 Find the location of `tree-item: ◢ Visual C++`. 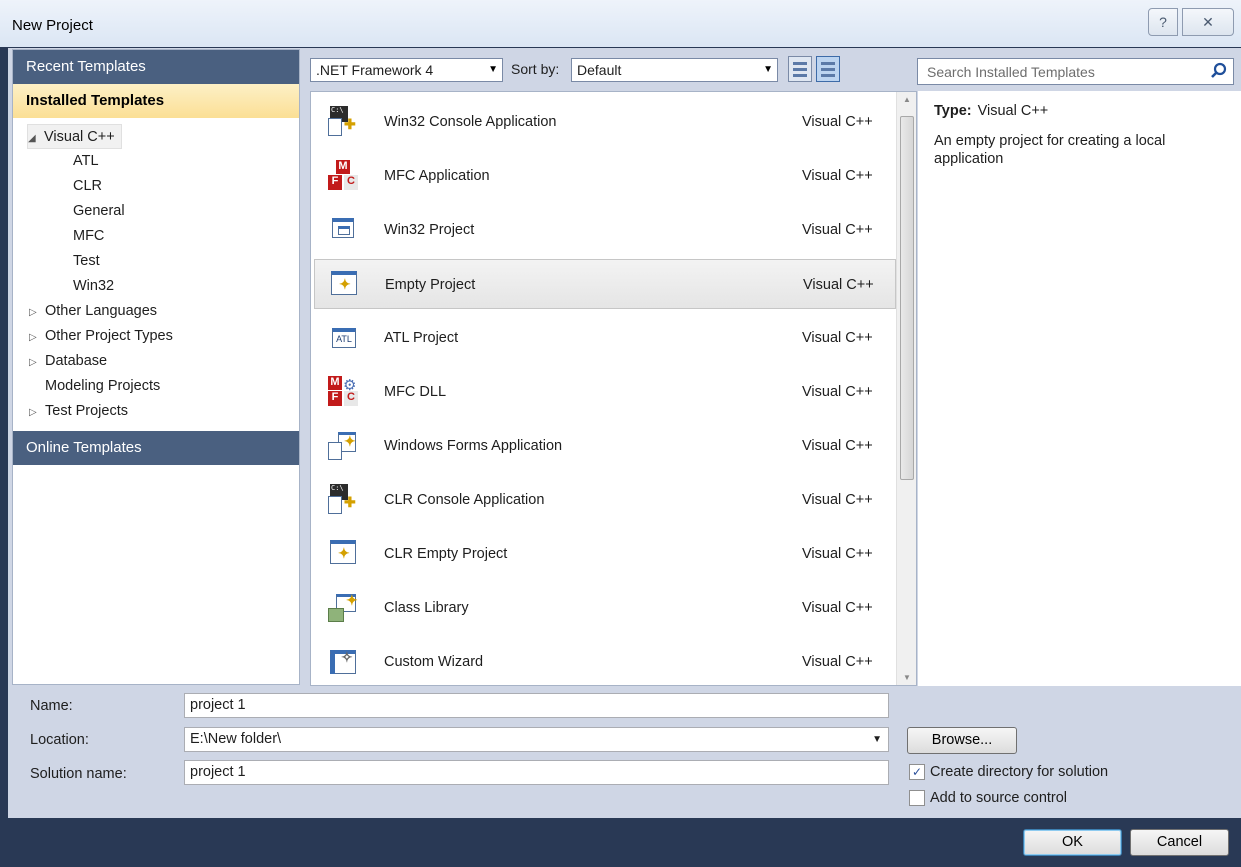

tree-item: ◢ Visual C++ is located at coordinates (74, 136).